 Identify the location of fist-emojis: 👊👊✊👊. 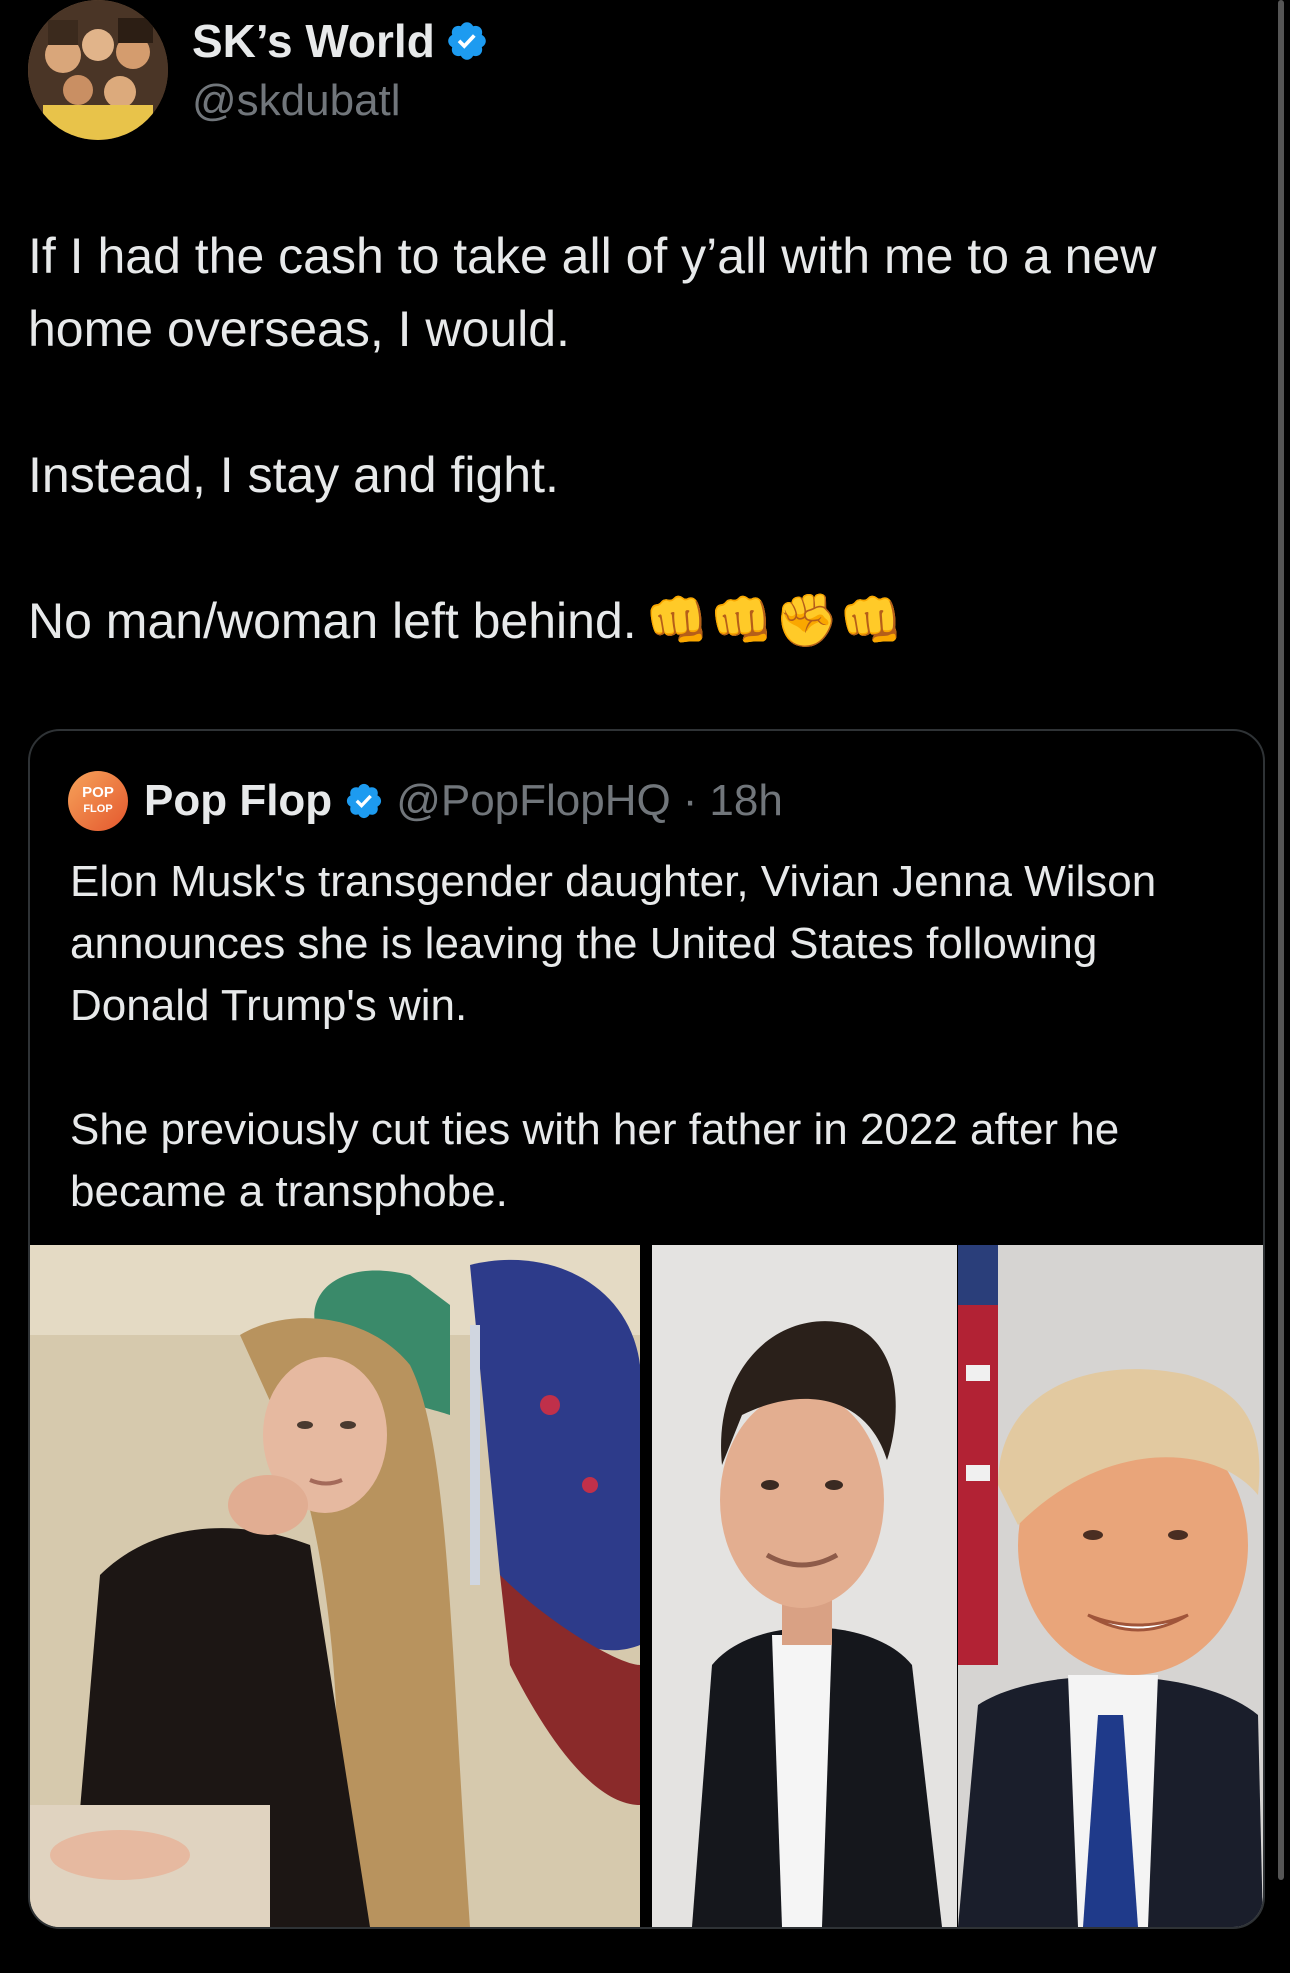
(774, 621).